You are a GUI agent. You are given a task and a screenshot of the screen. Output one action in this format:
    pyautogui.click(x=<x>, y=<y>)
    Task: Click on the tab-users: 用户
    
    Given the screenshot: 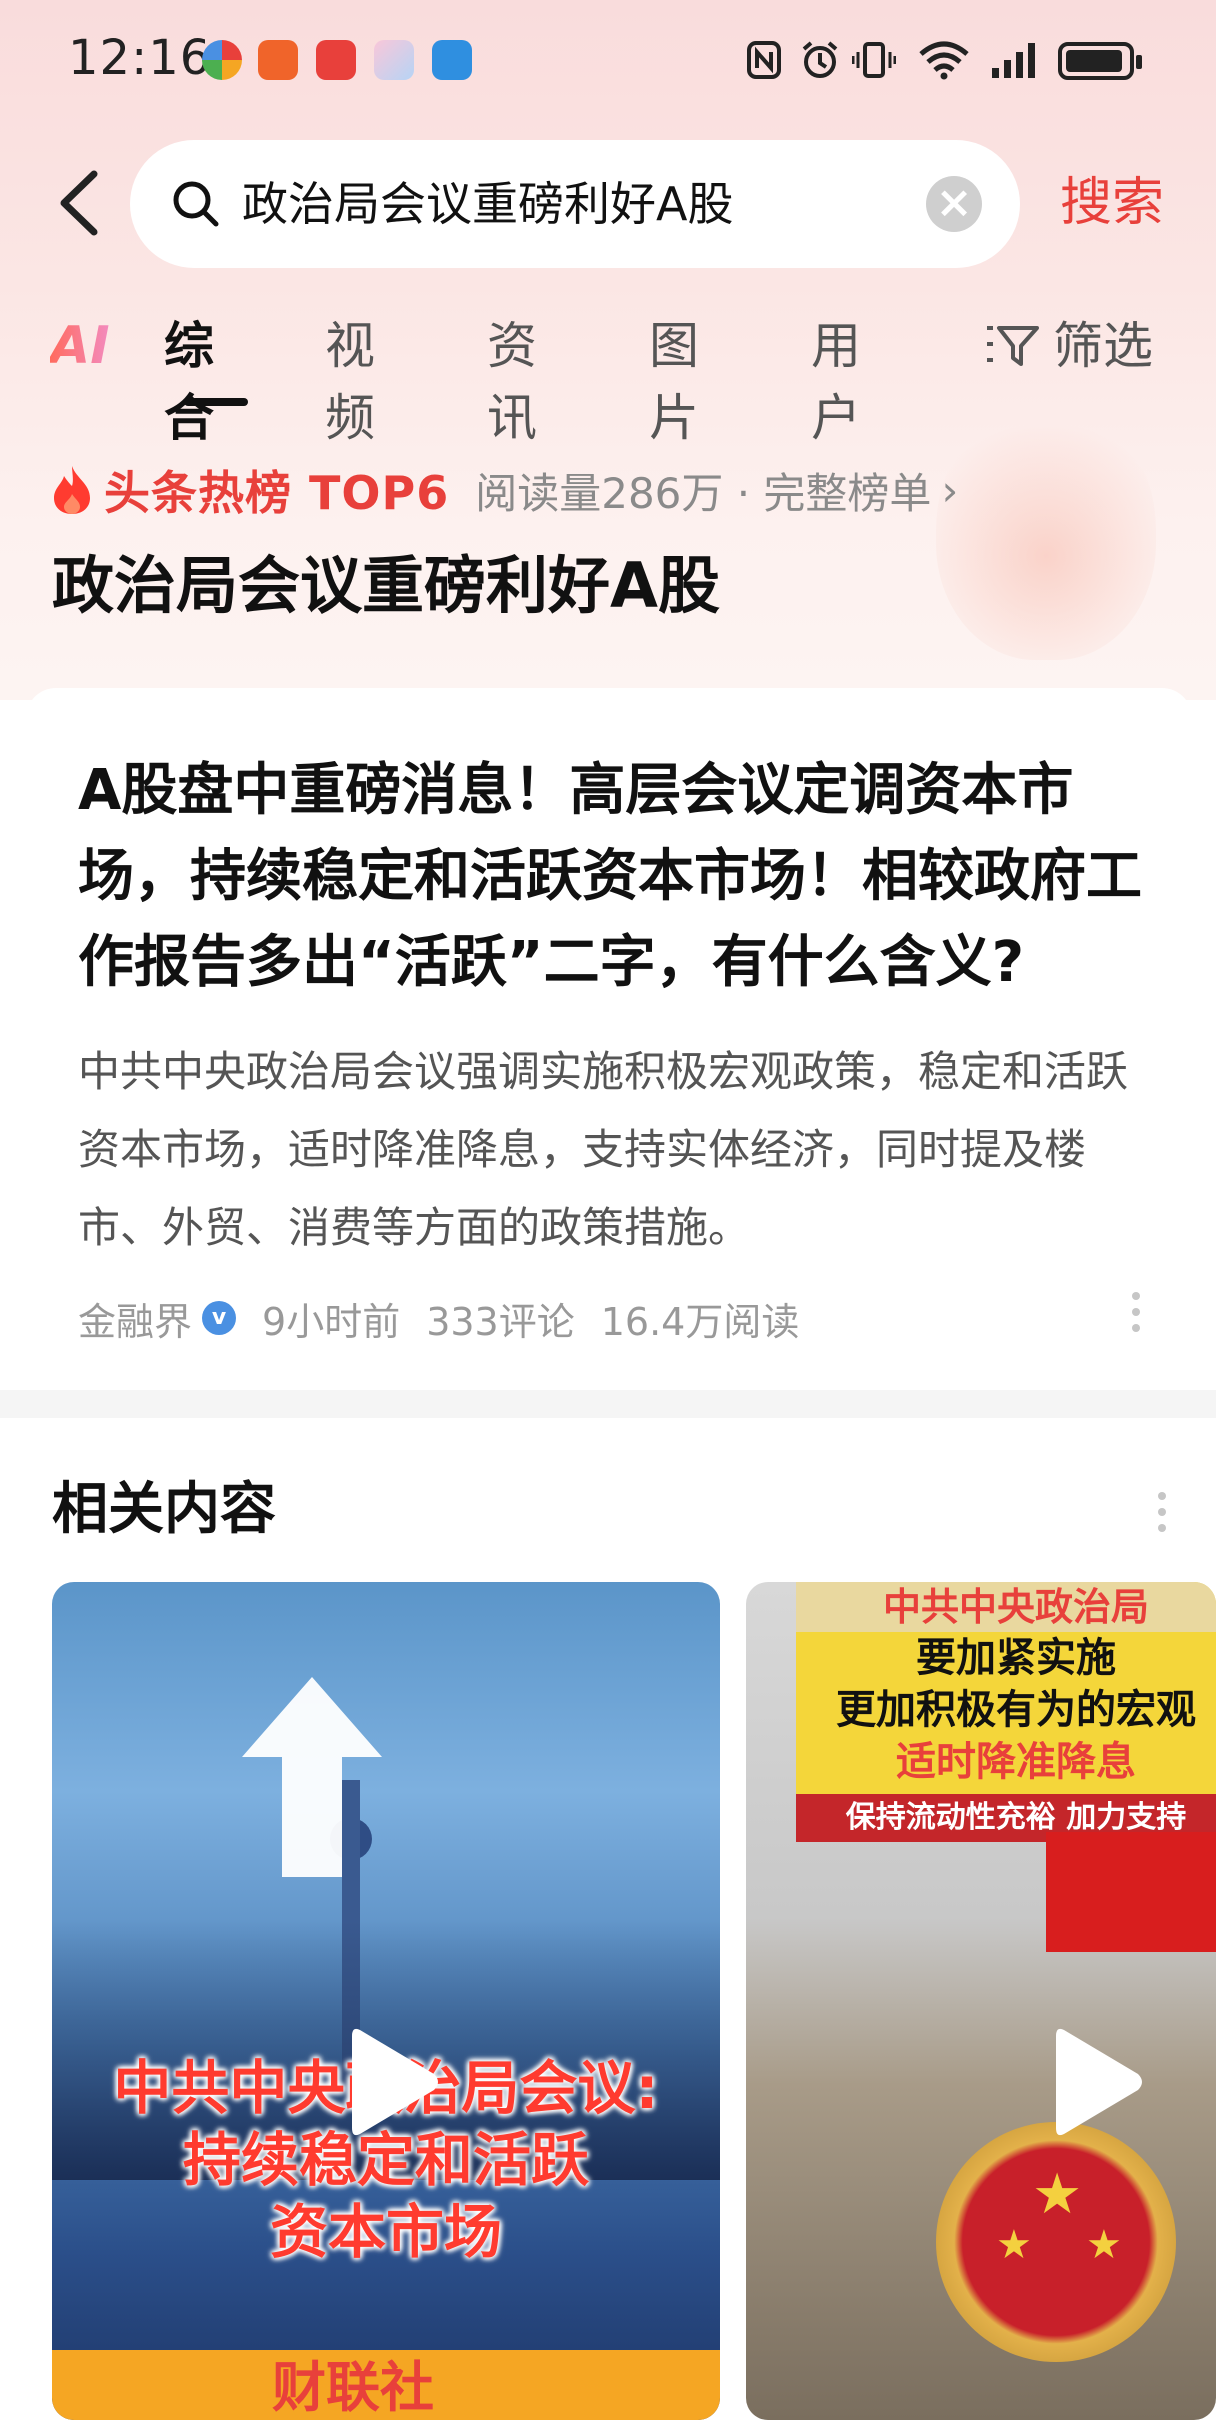 What is the action you would take?
    pyautogui.click(x=836, y=382)
    